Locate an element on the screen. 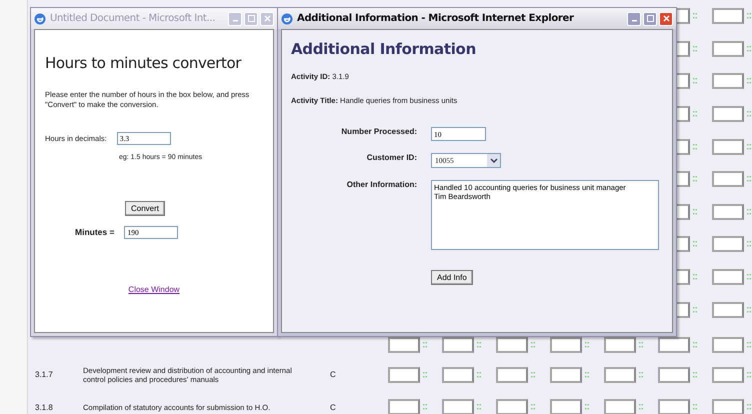 The width and height of the screenshot is (752, 414). info-heading: Additional Information is located at coordinates (384, 49).